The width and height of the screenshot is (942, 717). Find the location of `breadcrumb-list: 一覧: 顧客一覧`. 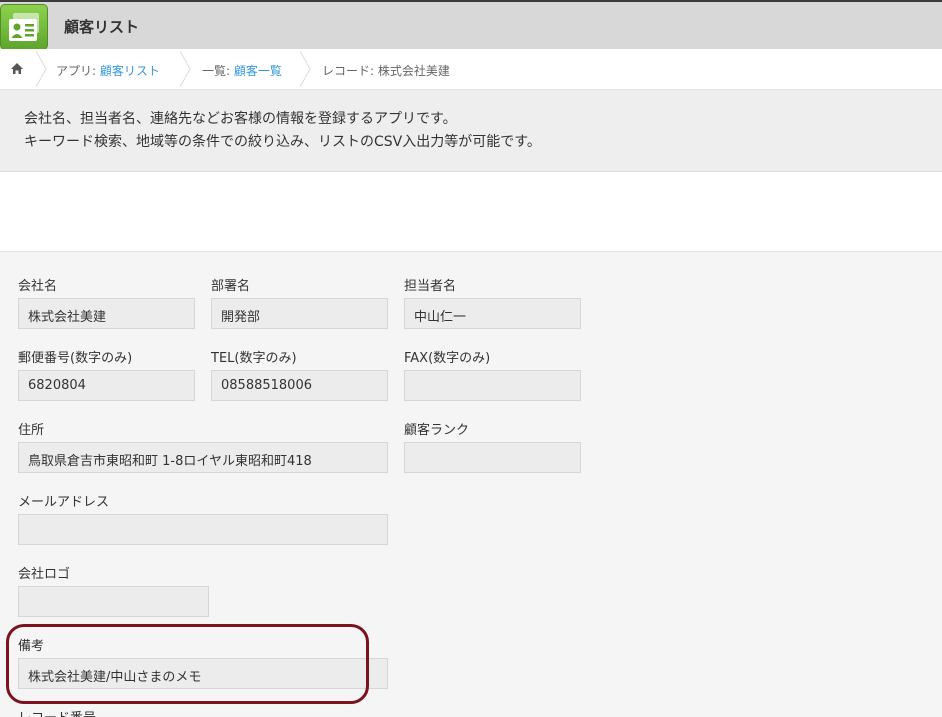

breadcrumb-list: 一覧: 顧客一覧 is located at coordinates (242, 70).